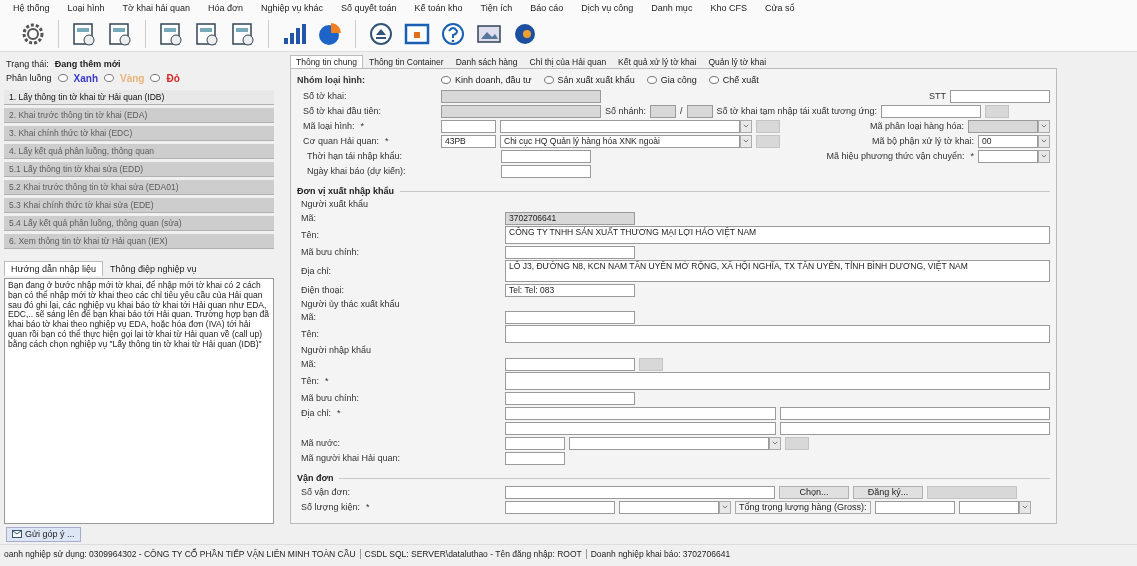 The image size is (1137, 566). Describe the element at coordinates (139, 97) in the screenshot. I see `step-button: 1. Lấy thông tin tờ khai từ Hải quan (IDB)` at that location.